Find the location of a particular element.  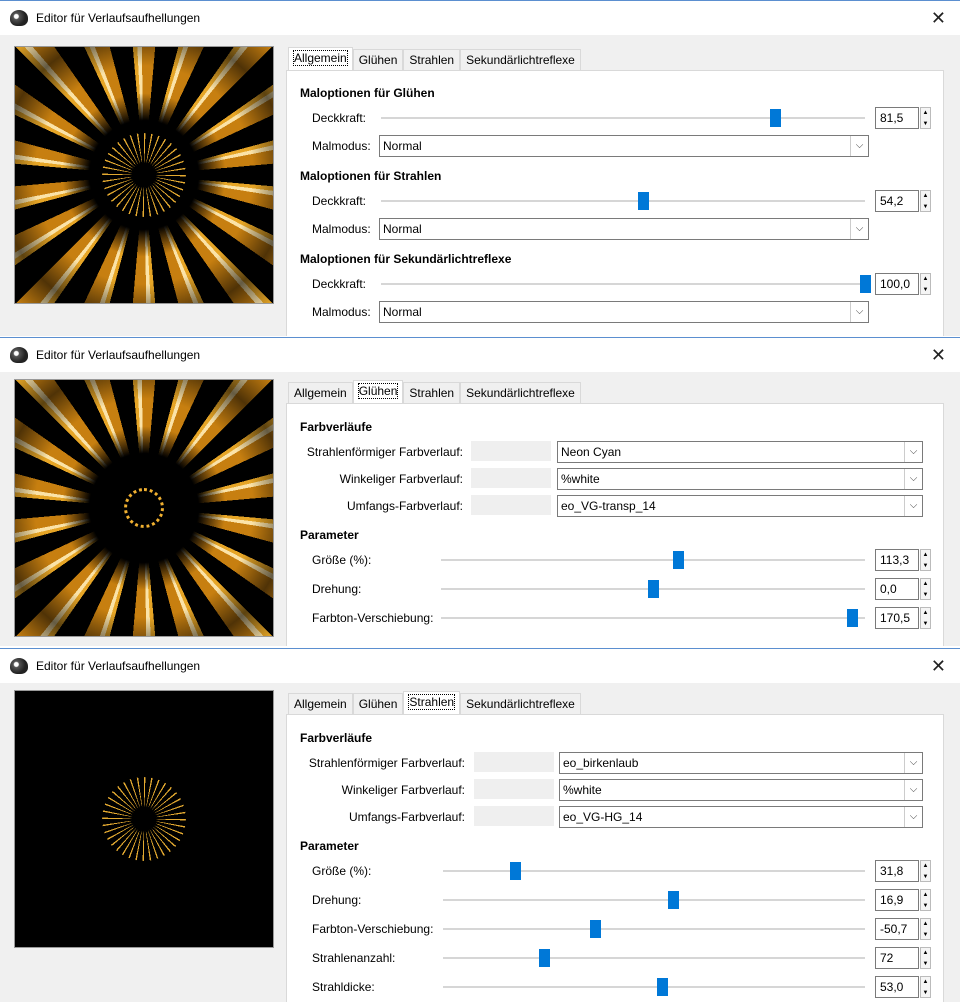

gradient-preview is located at coordinates (511, 505).